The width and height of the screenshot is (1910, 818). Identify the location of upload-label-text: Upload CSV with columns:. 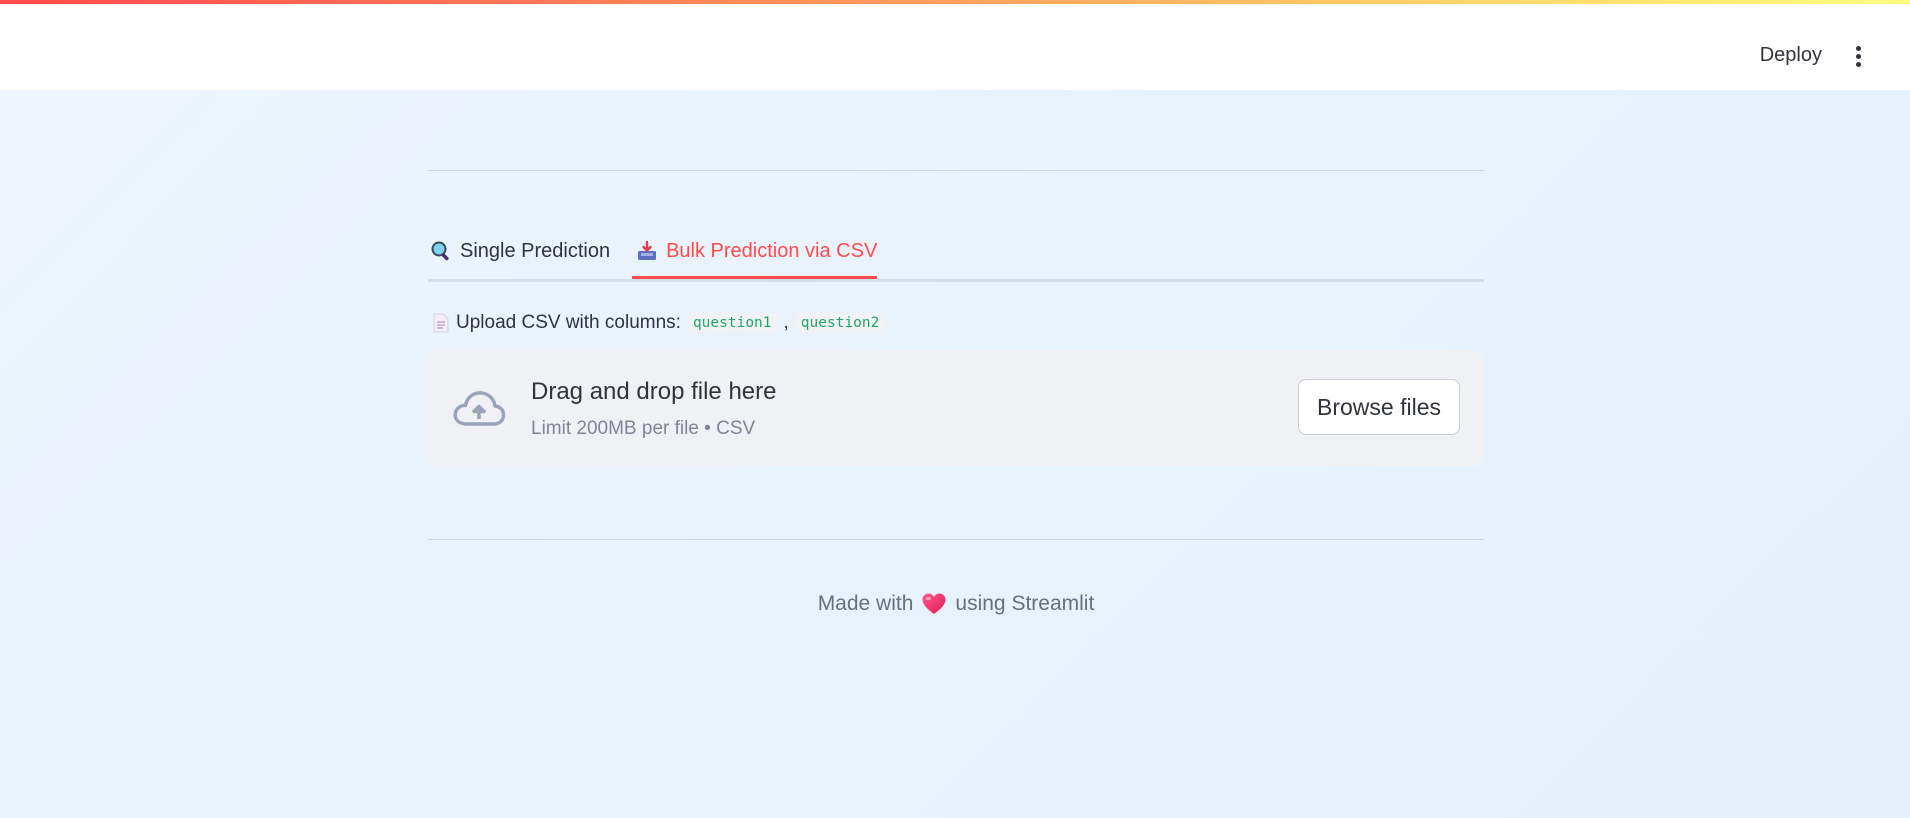
(568, 322).